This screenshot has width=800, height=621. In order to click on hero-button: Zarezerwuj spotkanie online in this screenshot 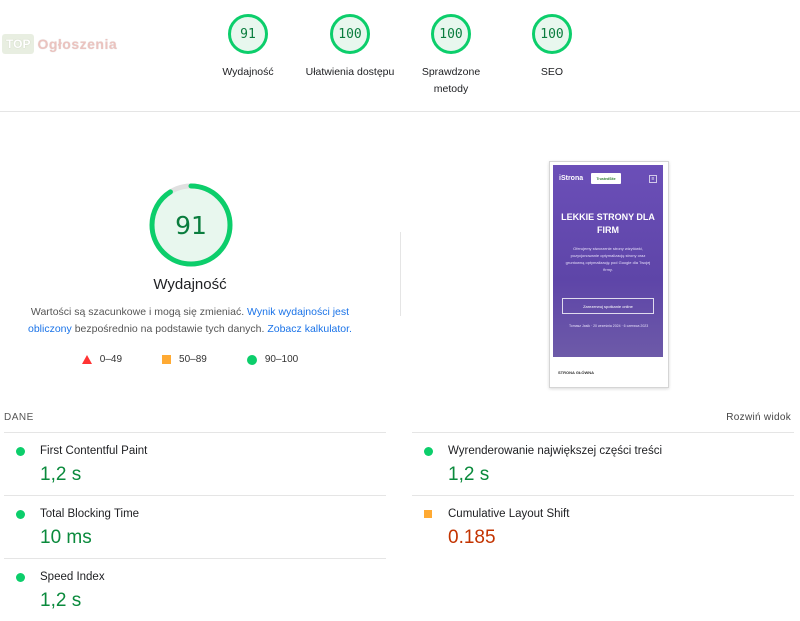, I will do `click(608, 306)`.